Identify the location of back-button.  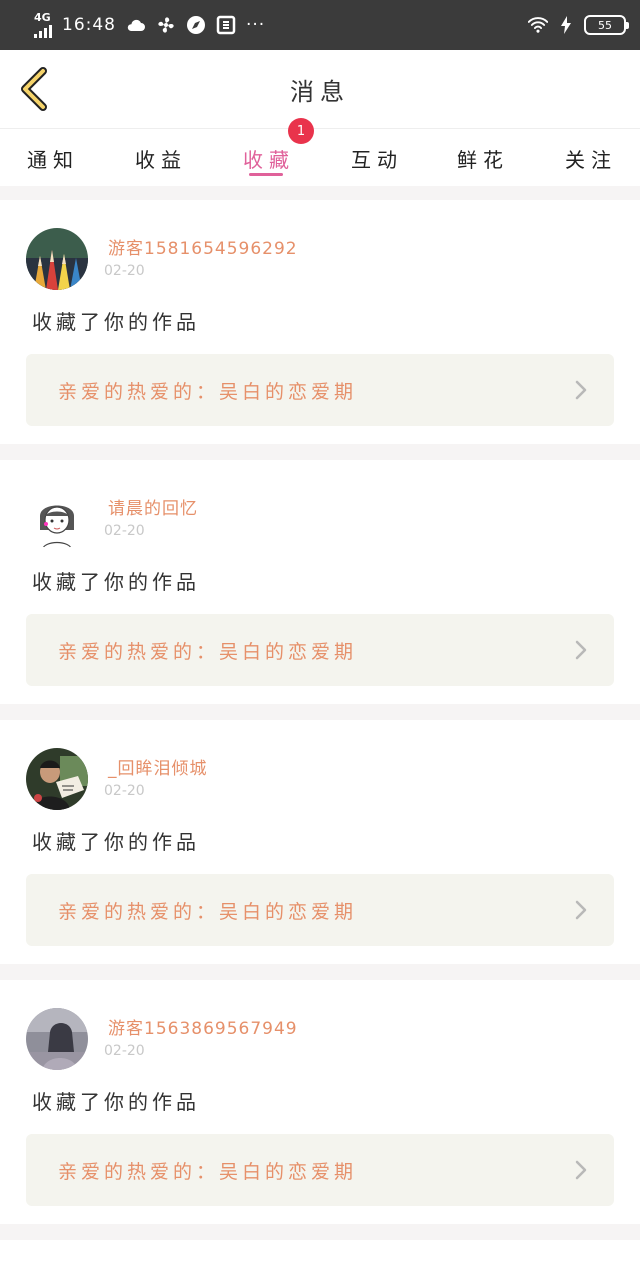
(33, 89).